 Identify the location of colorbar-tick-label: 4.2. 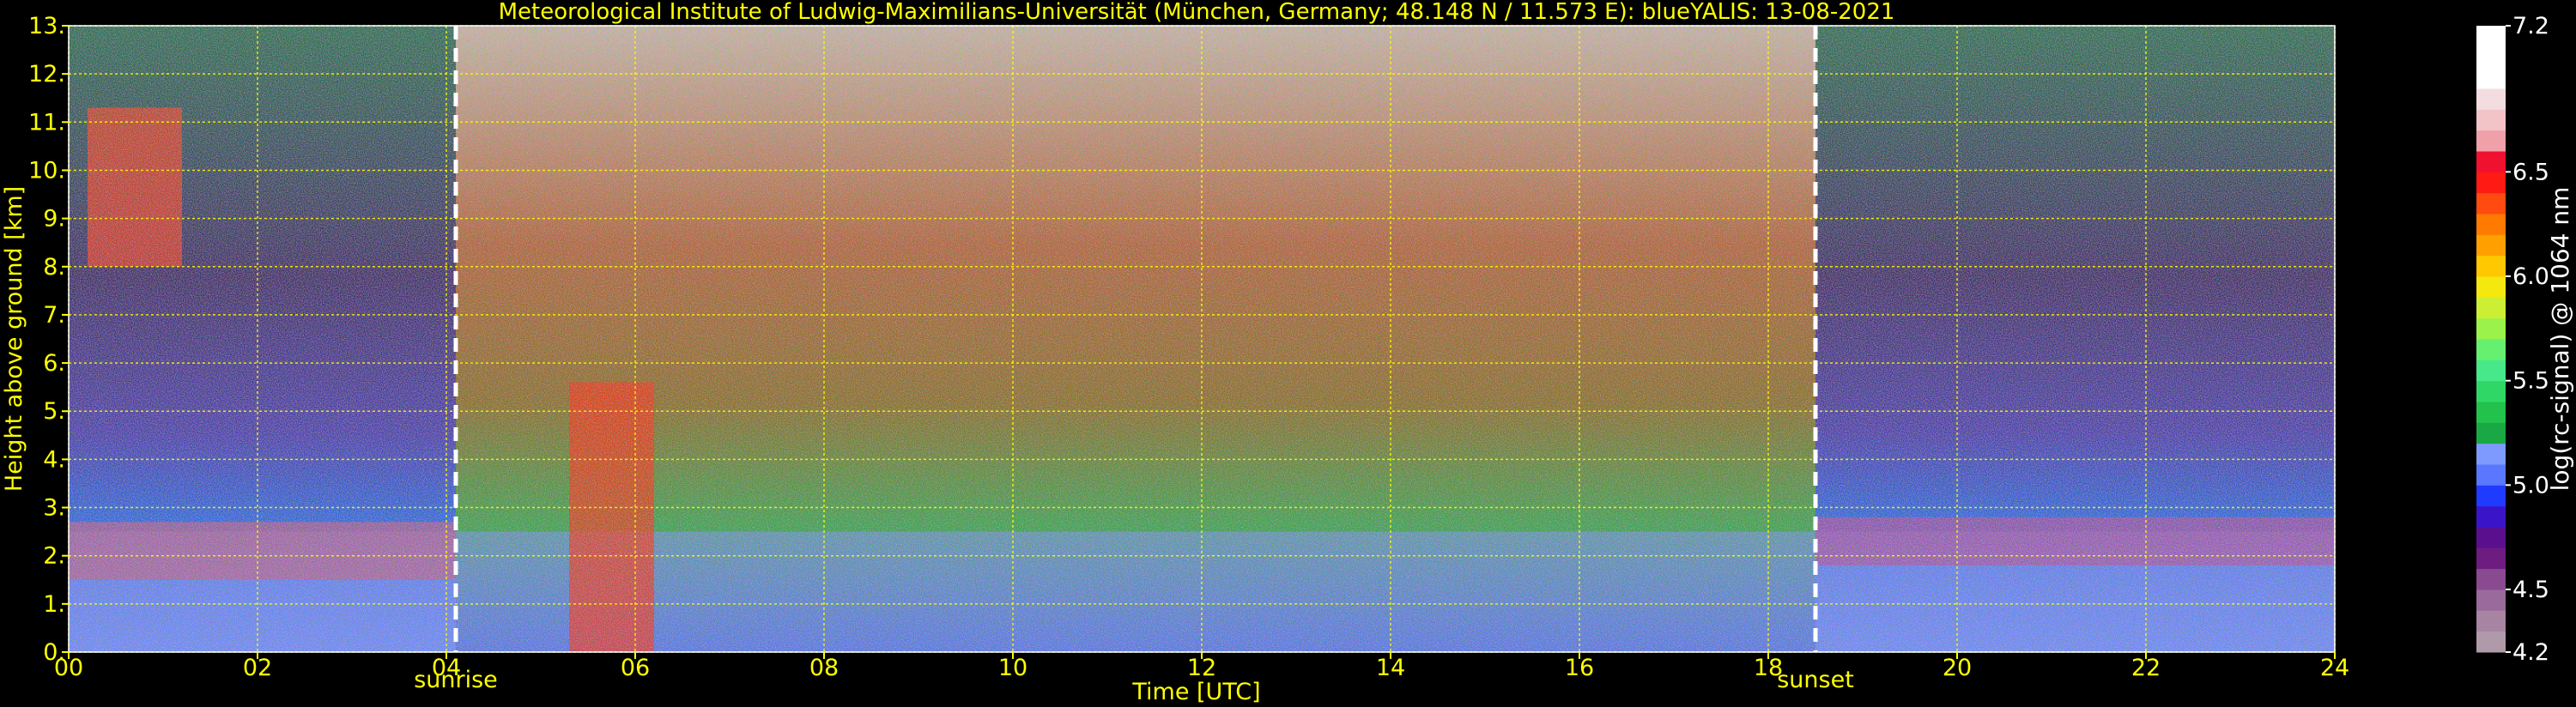
(2530, 653).